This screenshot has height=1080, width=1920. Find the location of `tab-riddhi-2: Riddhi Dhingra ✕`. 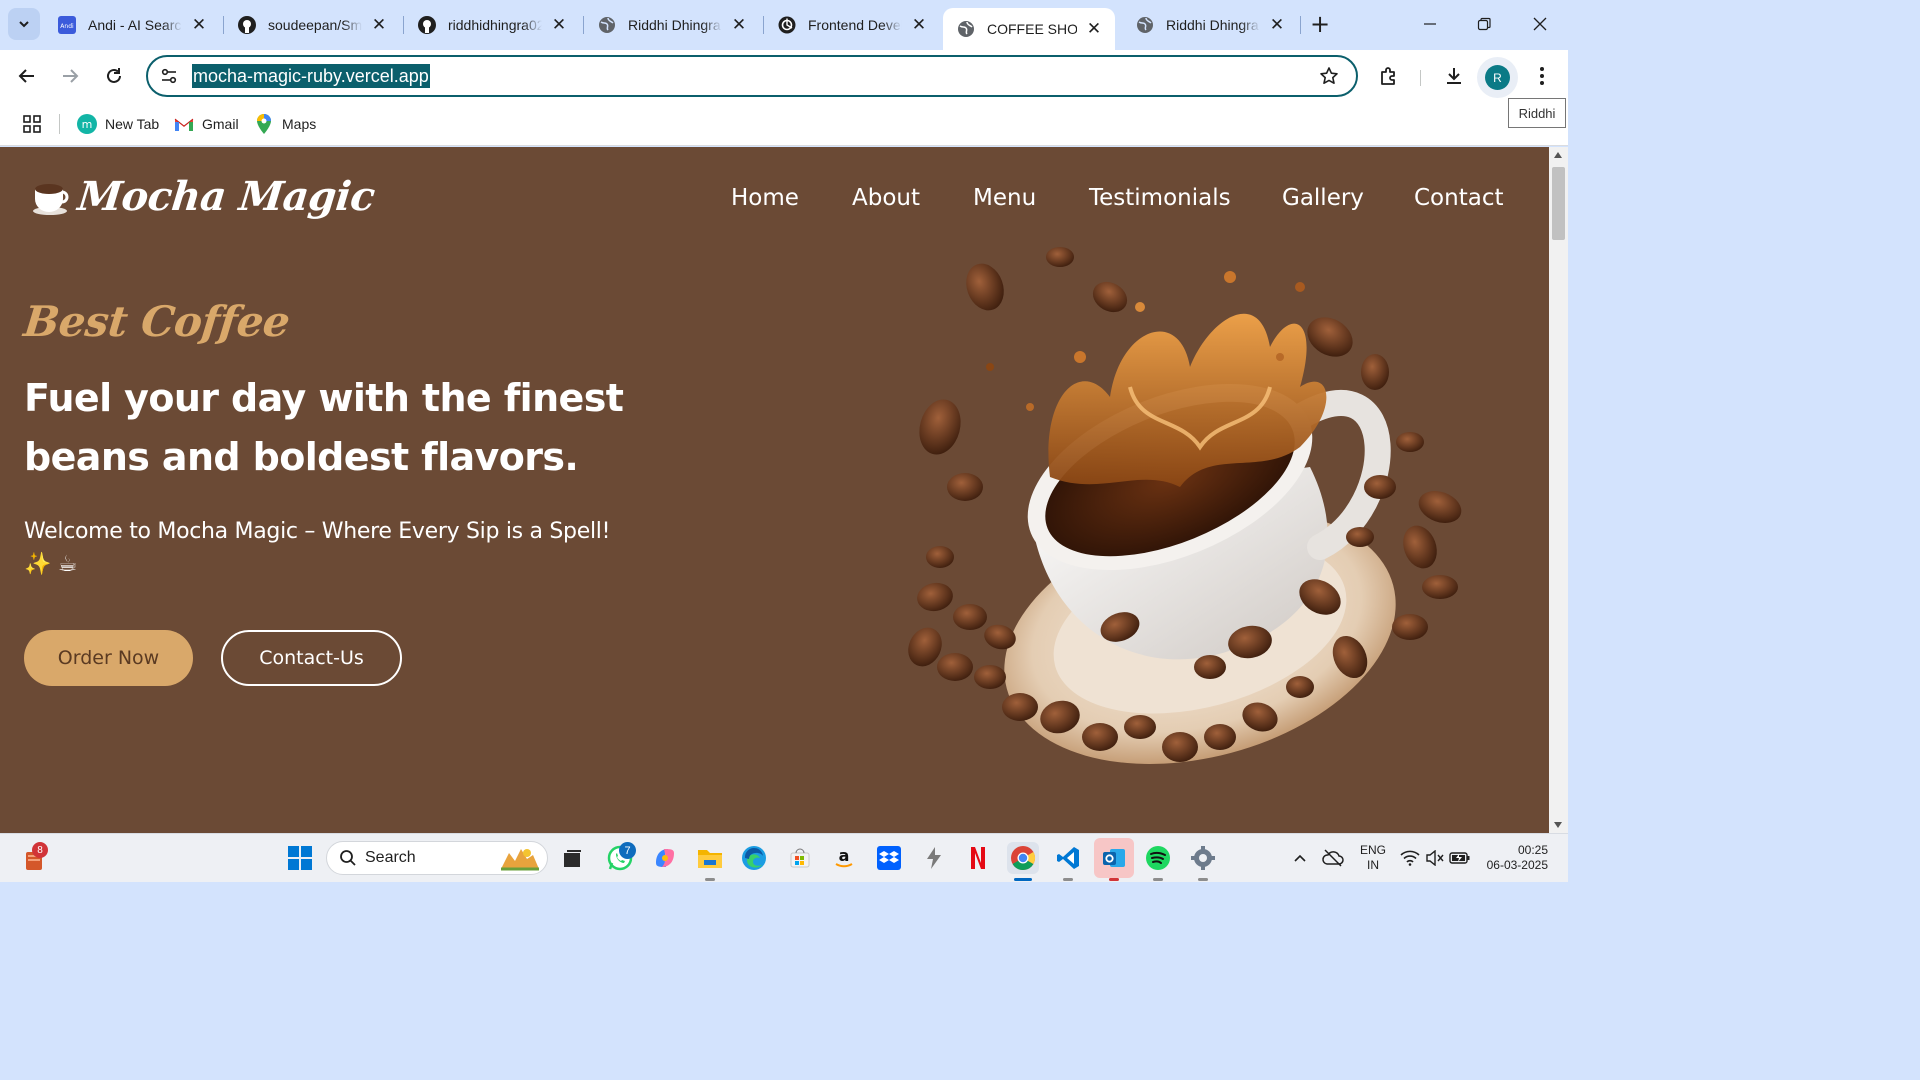

tab-riddhi-2: Riddhi Dhingra ✕ is located at coordinates (1210, 25).